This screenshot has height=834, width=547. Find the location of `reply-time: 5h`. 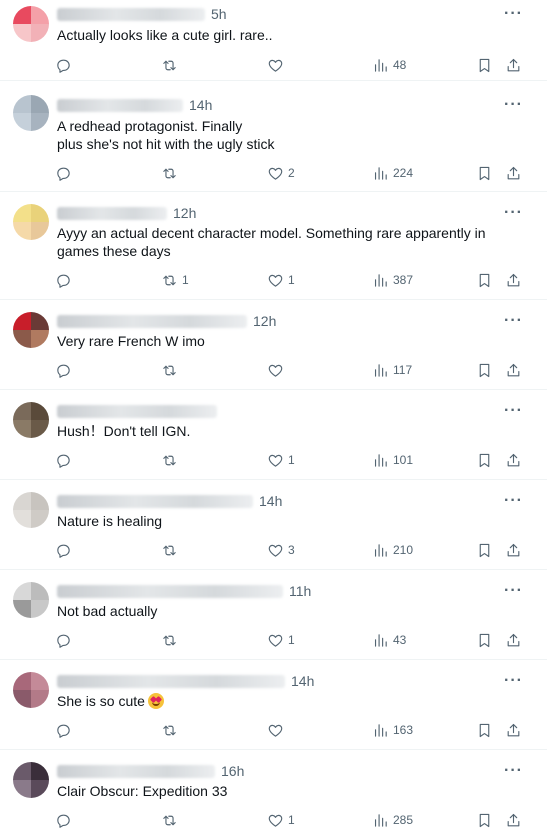

reply-time: 5h is located at coordinates (219, 14).